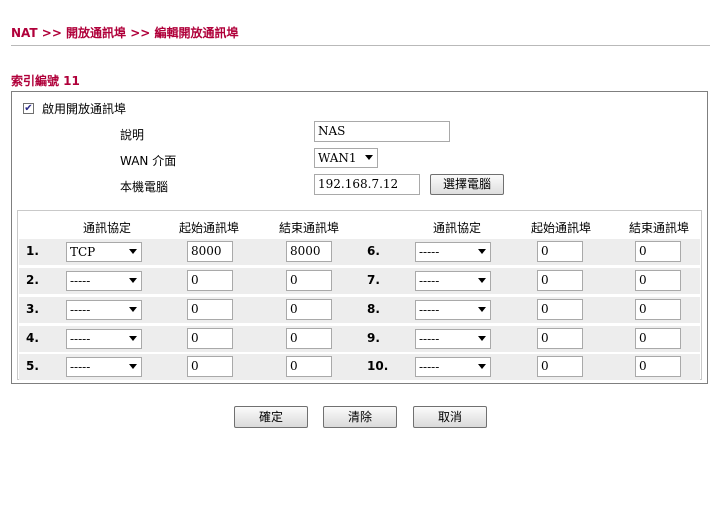  I want to click on clear-button: 清除, so click(360, 417).